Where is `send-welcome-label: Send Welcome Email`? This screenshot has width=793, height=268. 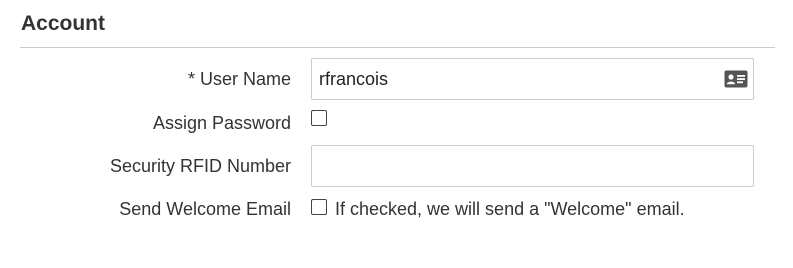 send-welcome-label: Send Welcome Email is located at coordinates (205, 208).